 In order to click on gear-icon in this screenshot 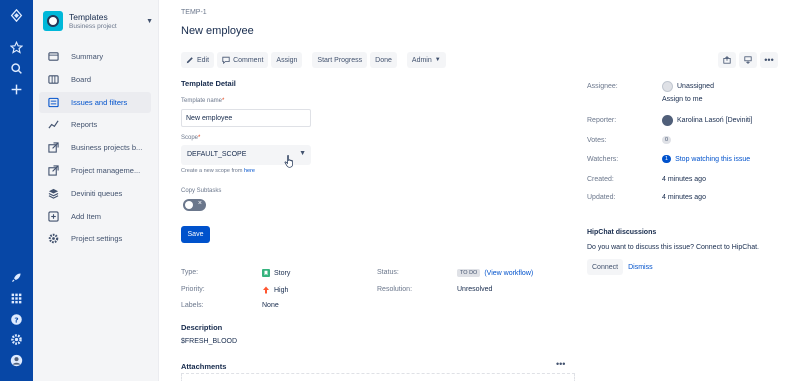, I will do `click(53, 239)`.